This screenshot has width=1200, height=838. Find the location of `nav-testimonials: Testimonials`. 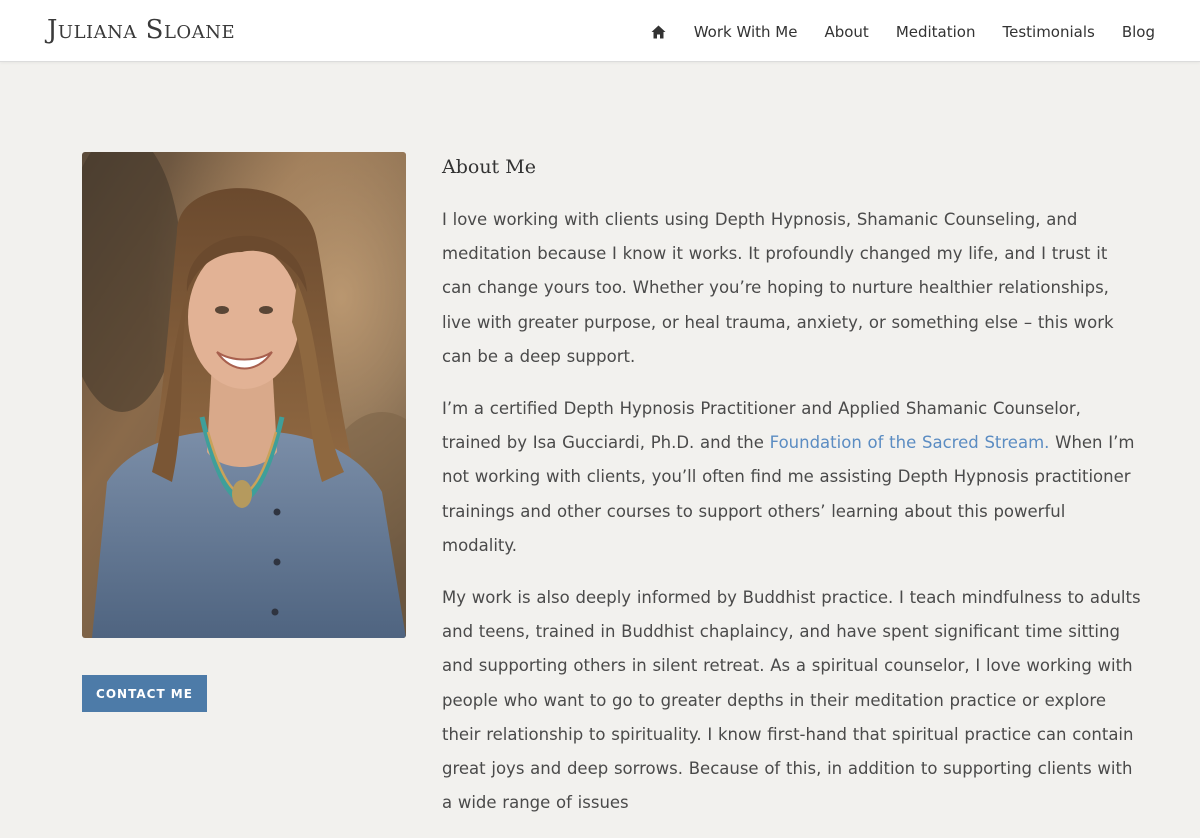

nav-testimonials: Testimonials is located at coordinates (1048, 32).